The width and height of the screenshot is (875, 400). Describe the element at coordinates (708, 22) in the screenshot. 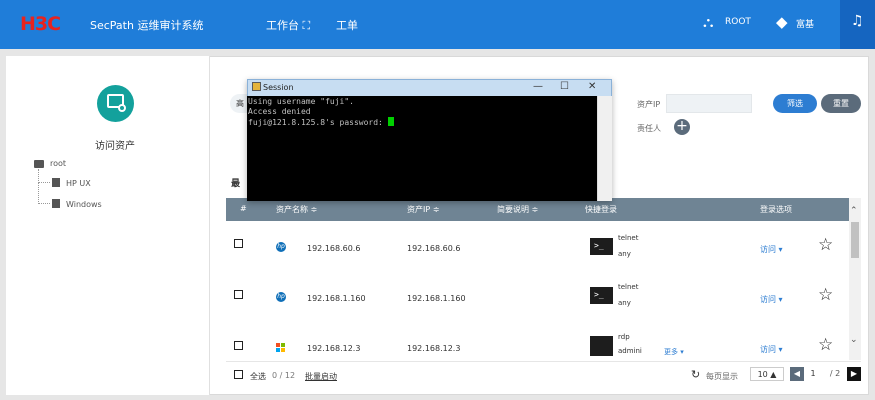

I see `org-tree-icon: ⛬` at that location.